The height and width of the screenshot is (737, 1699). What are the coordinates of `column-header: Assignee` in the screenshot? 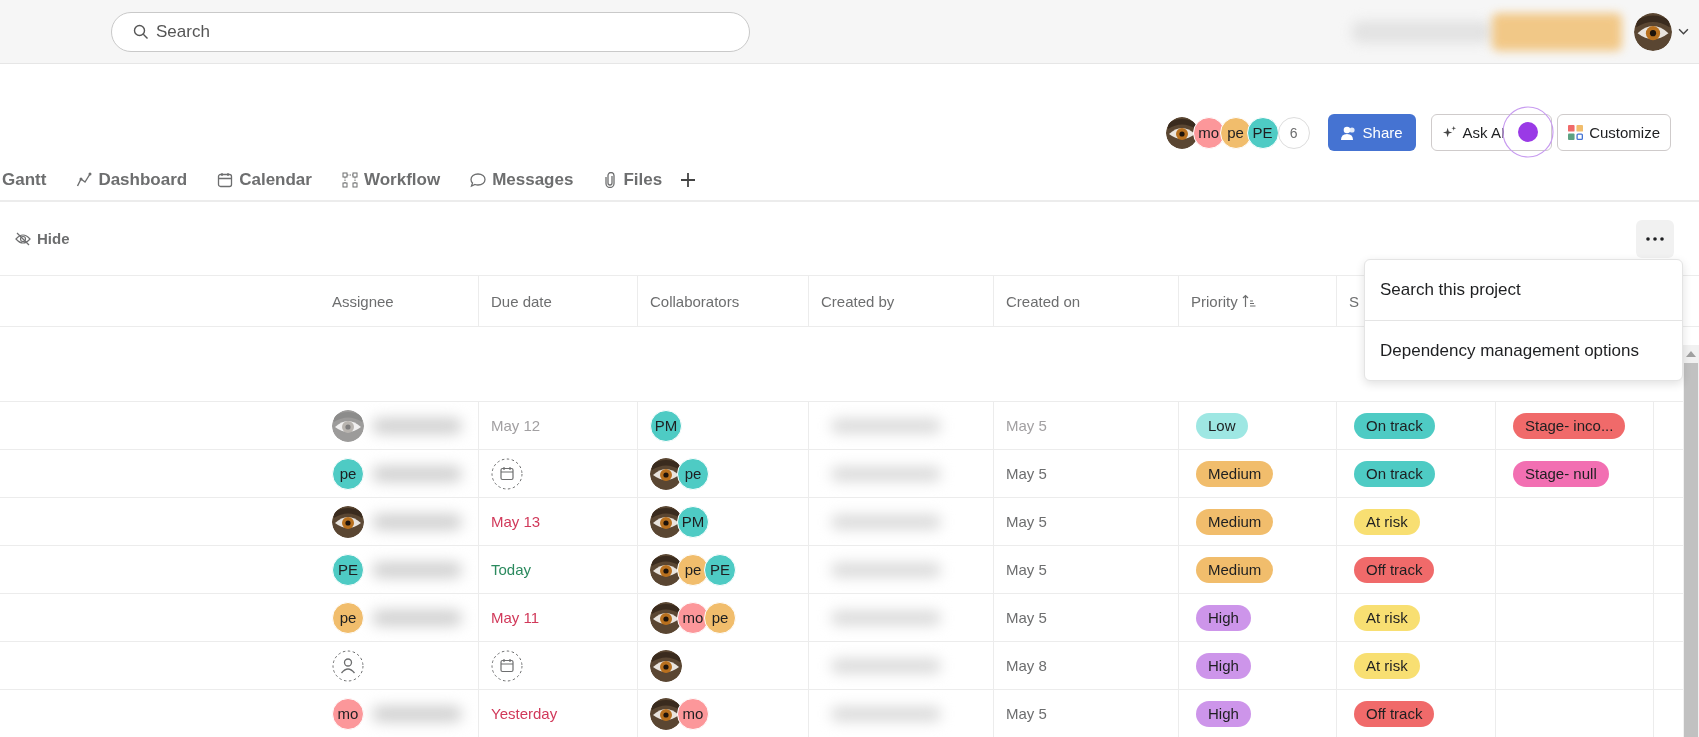 It's located at (363, 301).